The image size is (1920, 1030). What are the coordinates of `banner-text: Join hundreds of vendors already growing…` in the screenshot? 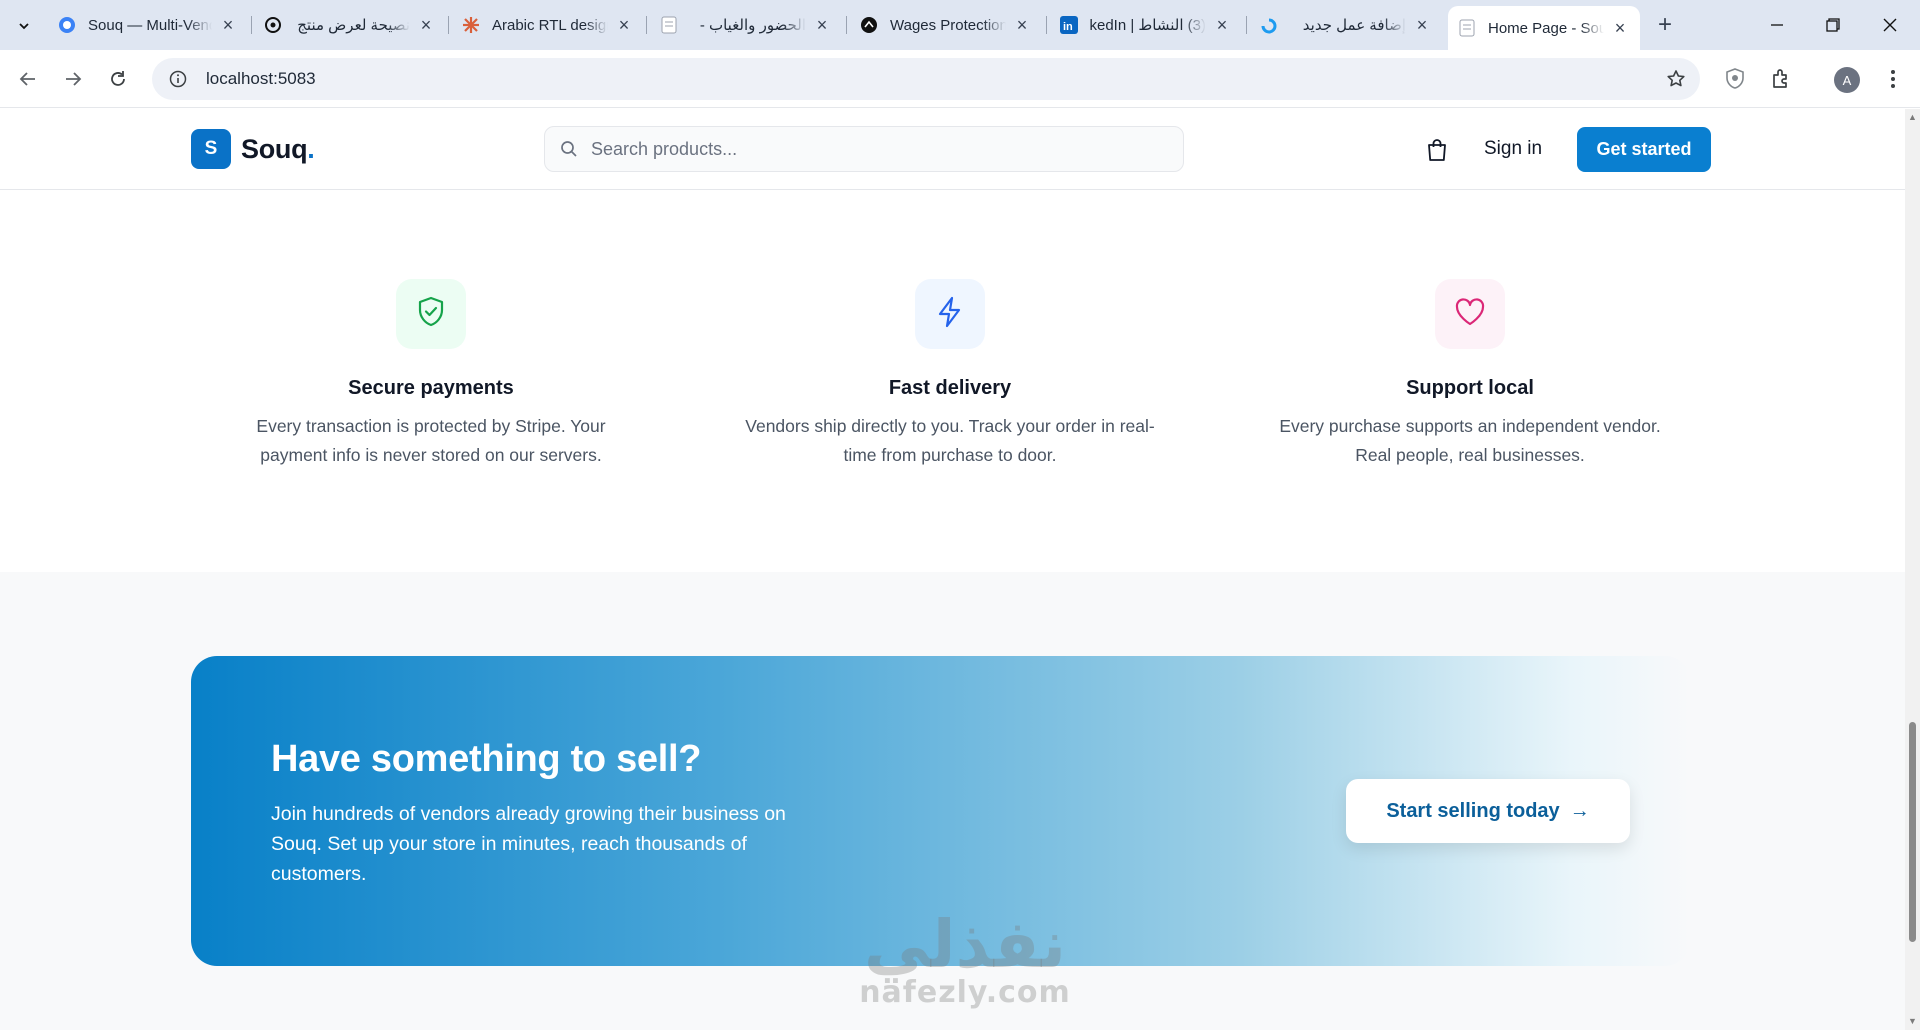 It's located at (528, 844).